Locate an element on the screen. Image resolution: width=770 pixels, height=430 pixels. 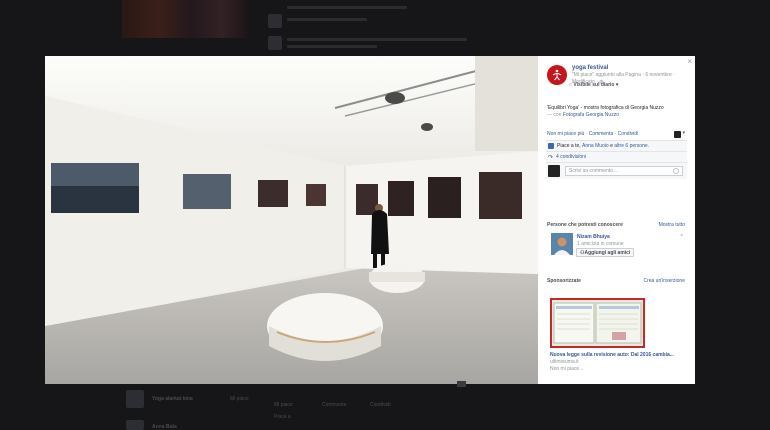
ad-image is located at coordinates (597, 323).